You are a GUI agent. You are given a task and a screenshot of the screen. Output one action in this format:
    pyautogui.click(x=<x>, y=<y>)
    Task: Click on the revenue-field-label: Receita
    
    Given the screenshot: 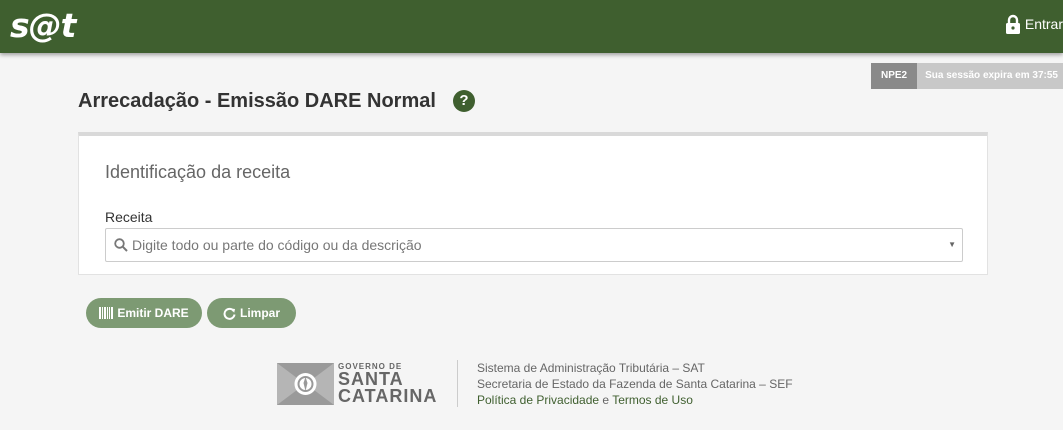 What is the action you would take?
    pyautogui.click(x=129, y=217)
    